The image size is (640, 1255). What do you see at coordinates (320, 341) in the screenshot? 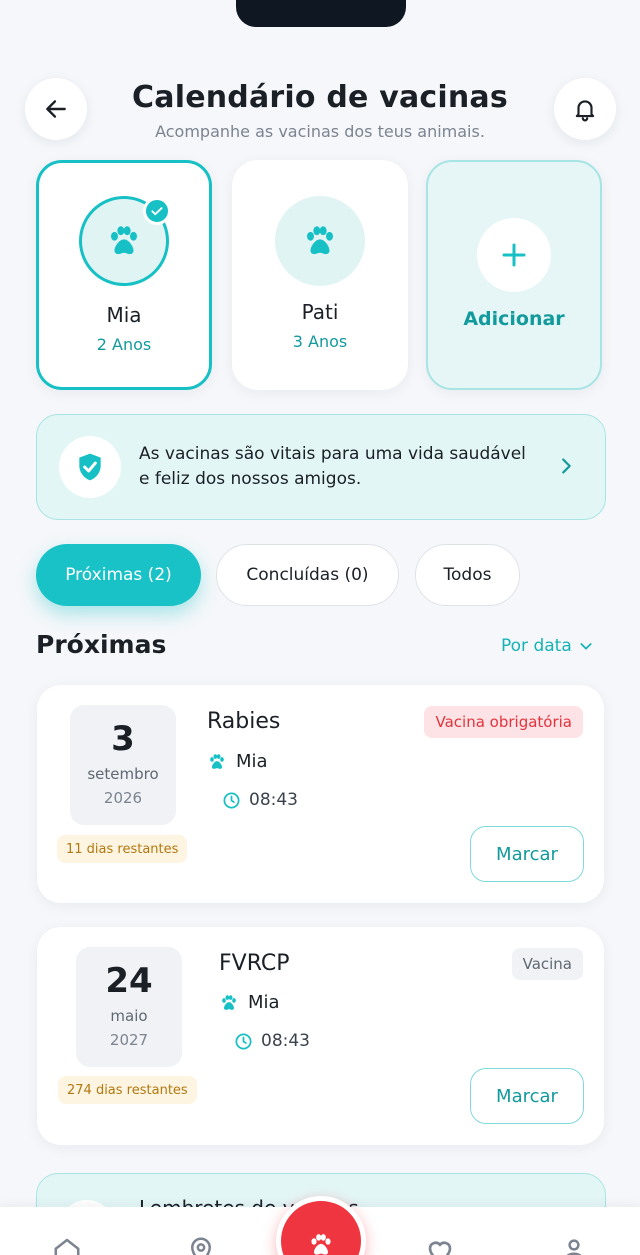
I see `pet-age: 3 Anos` at bounding box center [320, 341].